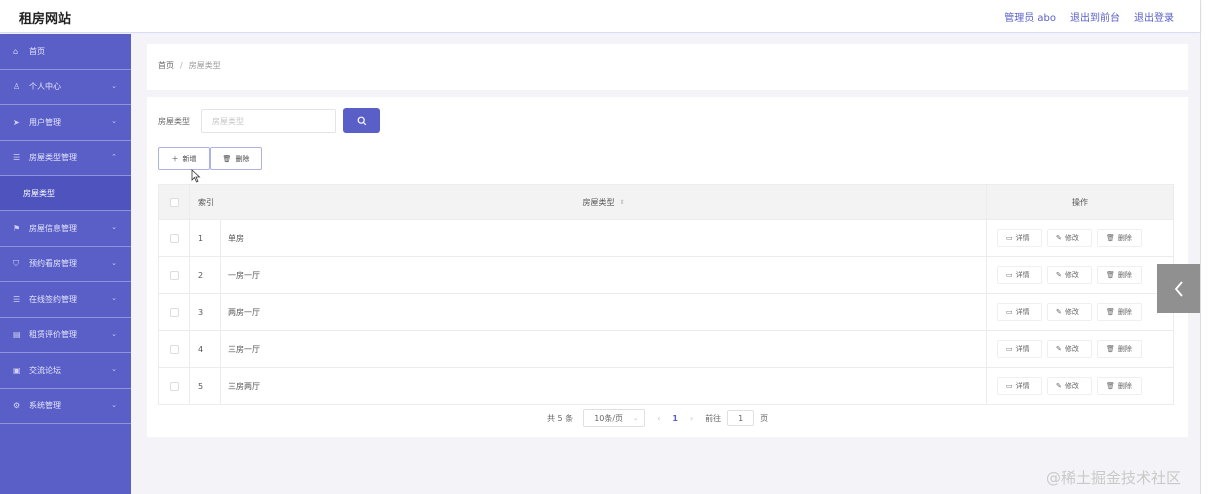 The height and width of the screenshot is (494, 1216). What do you see at coordinates (53, 264) in the screenshot?
I see `sidebar-item-label: 预约看房管理` at bounding box center [53, 264].